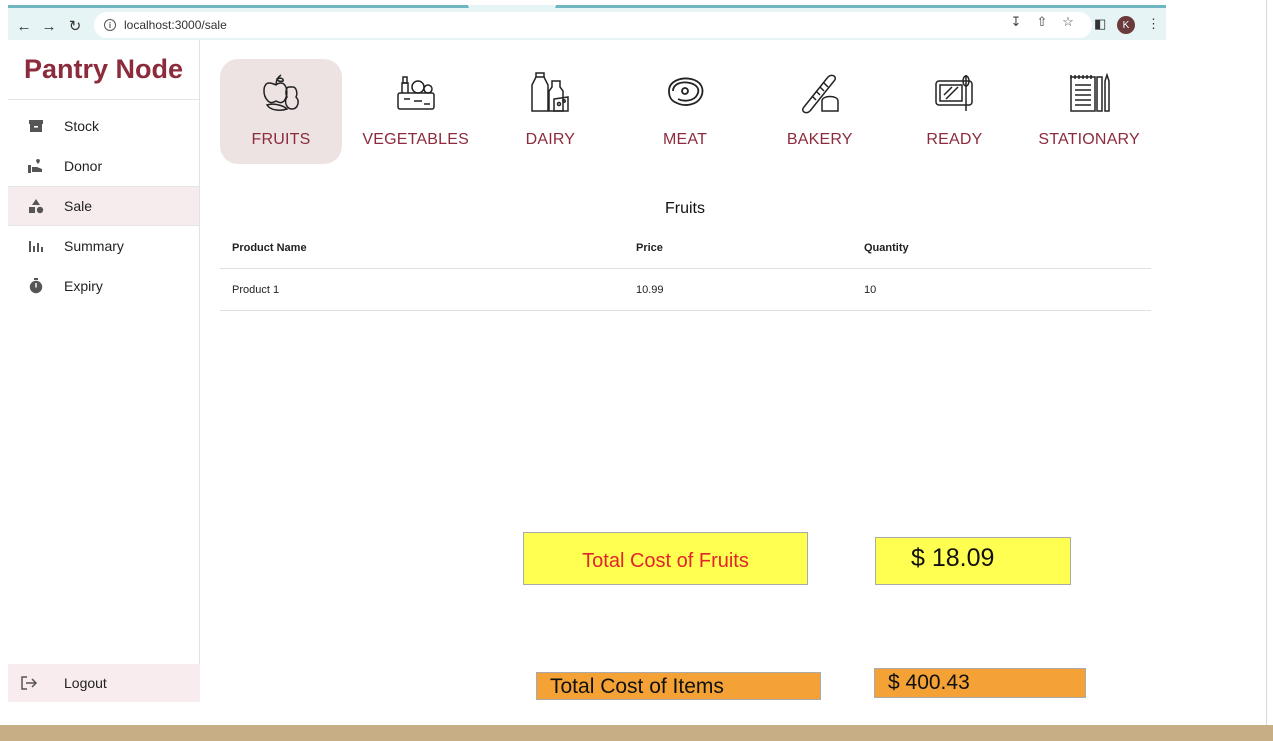  I want to click on category-stationary: STATIONARY, so click(1089, 111).